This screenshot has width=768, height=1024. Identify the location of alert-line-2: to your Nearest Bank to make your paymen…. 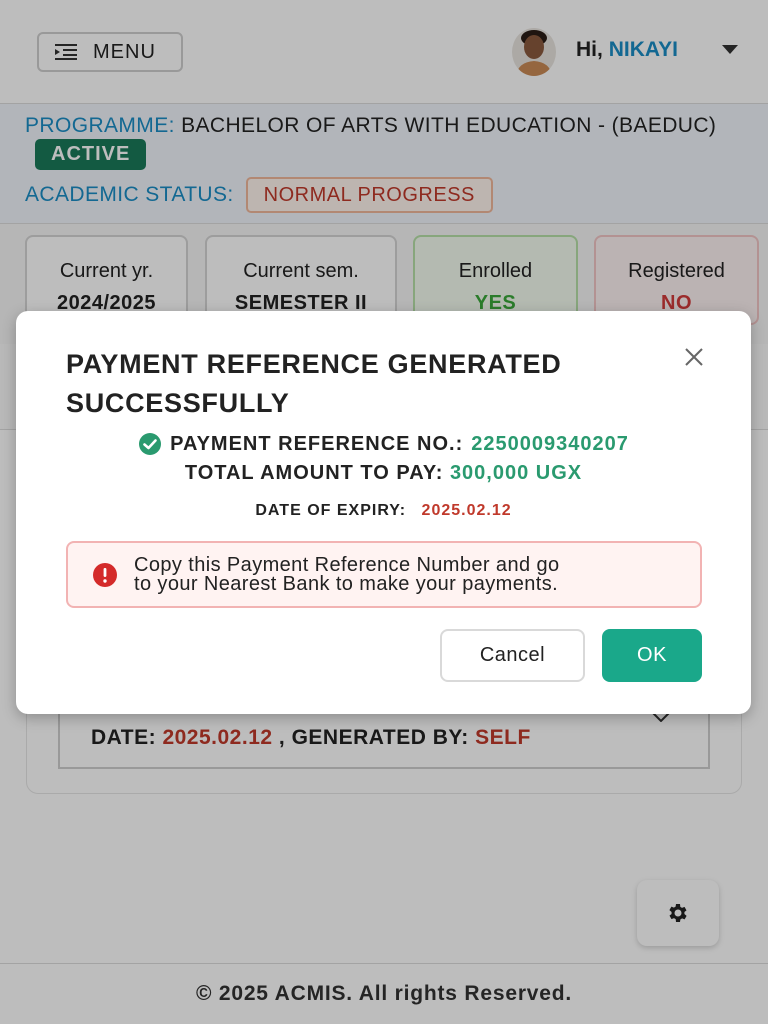
(346, 583).